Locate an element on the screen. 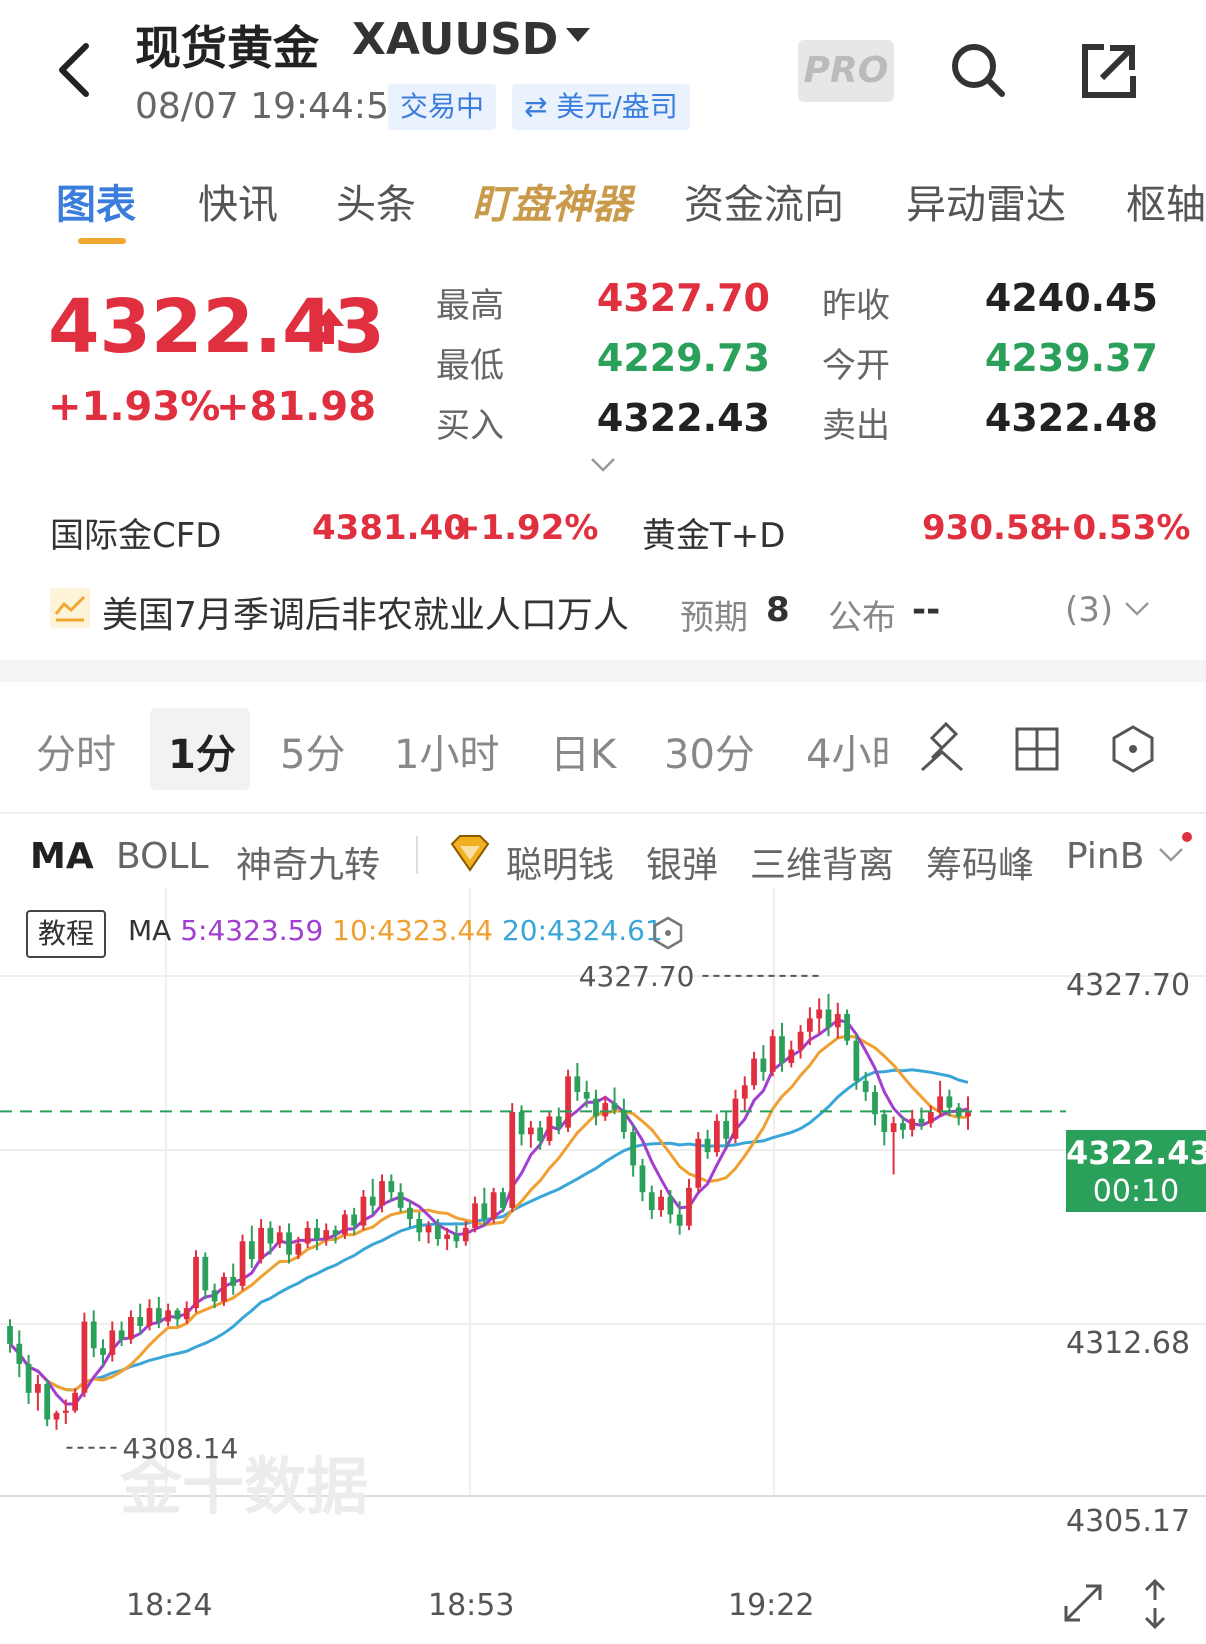 The image size is (1206, 1644). y-axis-label: 4327.70 is located at coordinates (1128, 985).